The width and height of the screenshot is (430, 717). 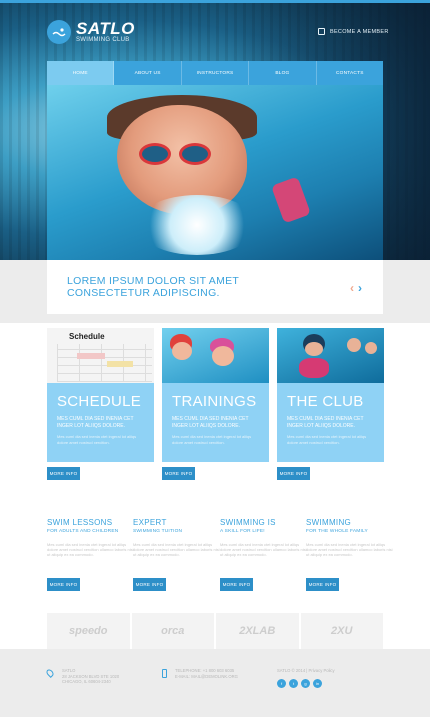 I want to click on edit-icon, so click(x=321, y=31).